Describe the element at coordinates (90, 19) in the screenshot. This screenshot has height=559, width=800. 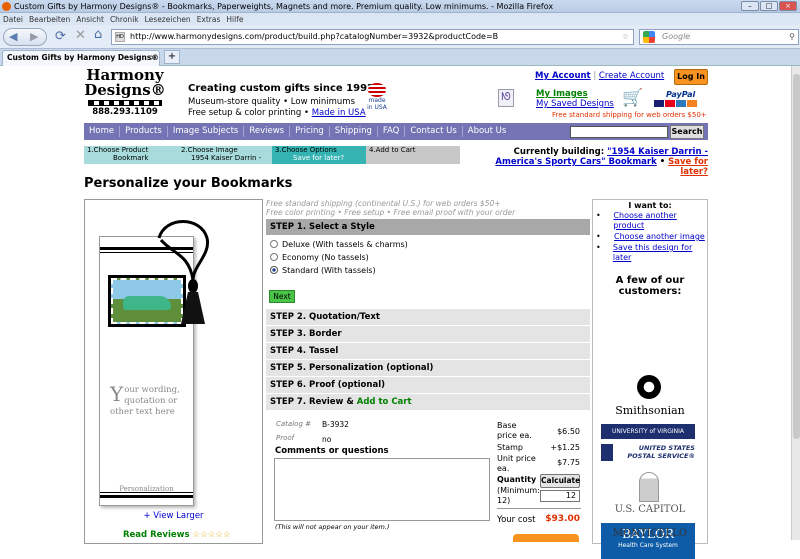
I see `menu-ansicht: Ansicht` at that location.